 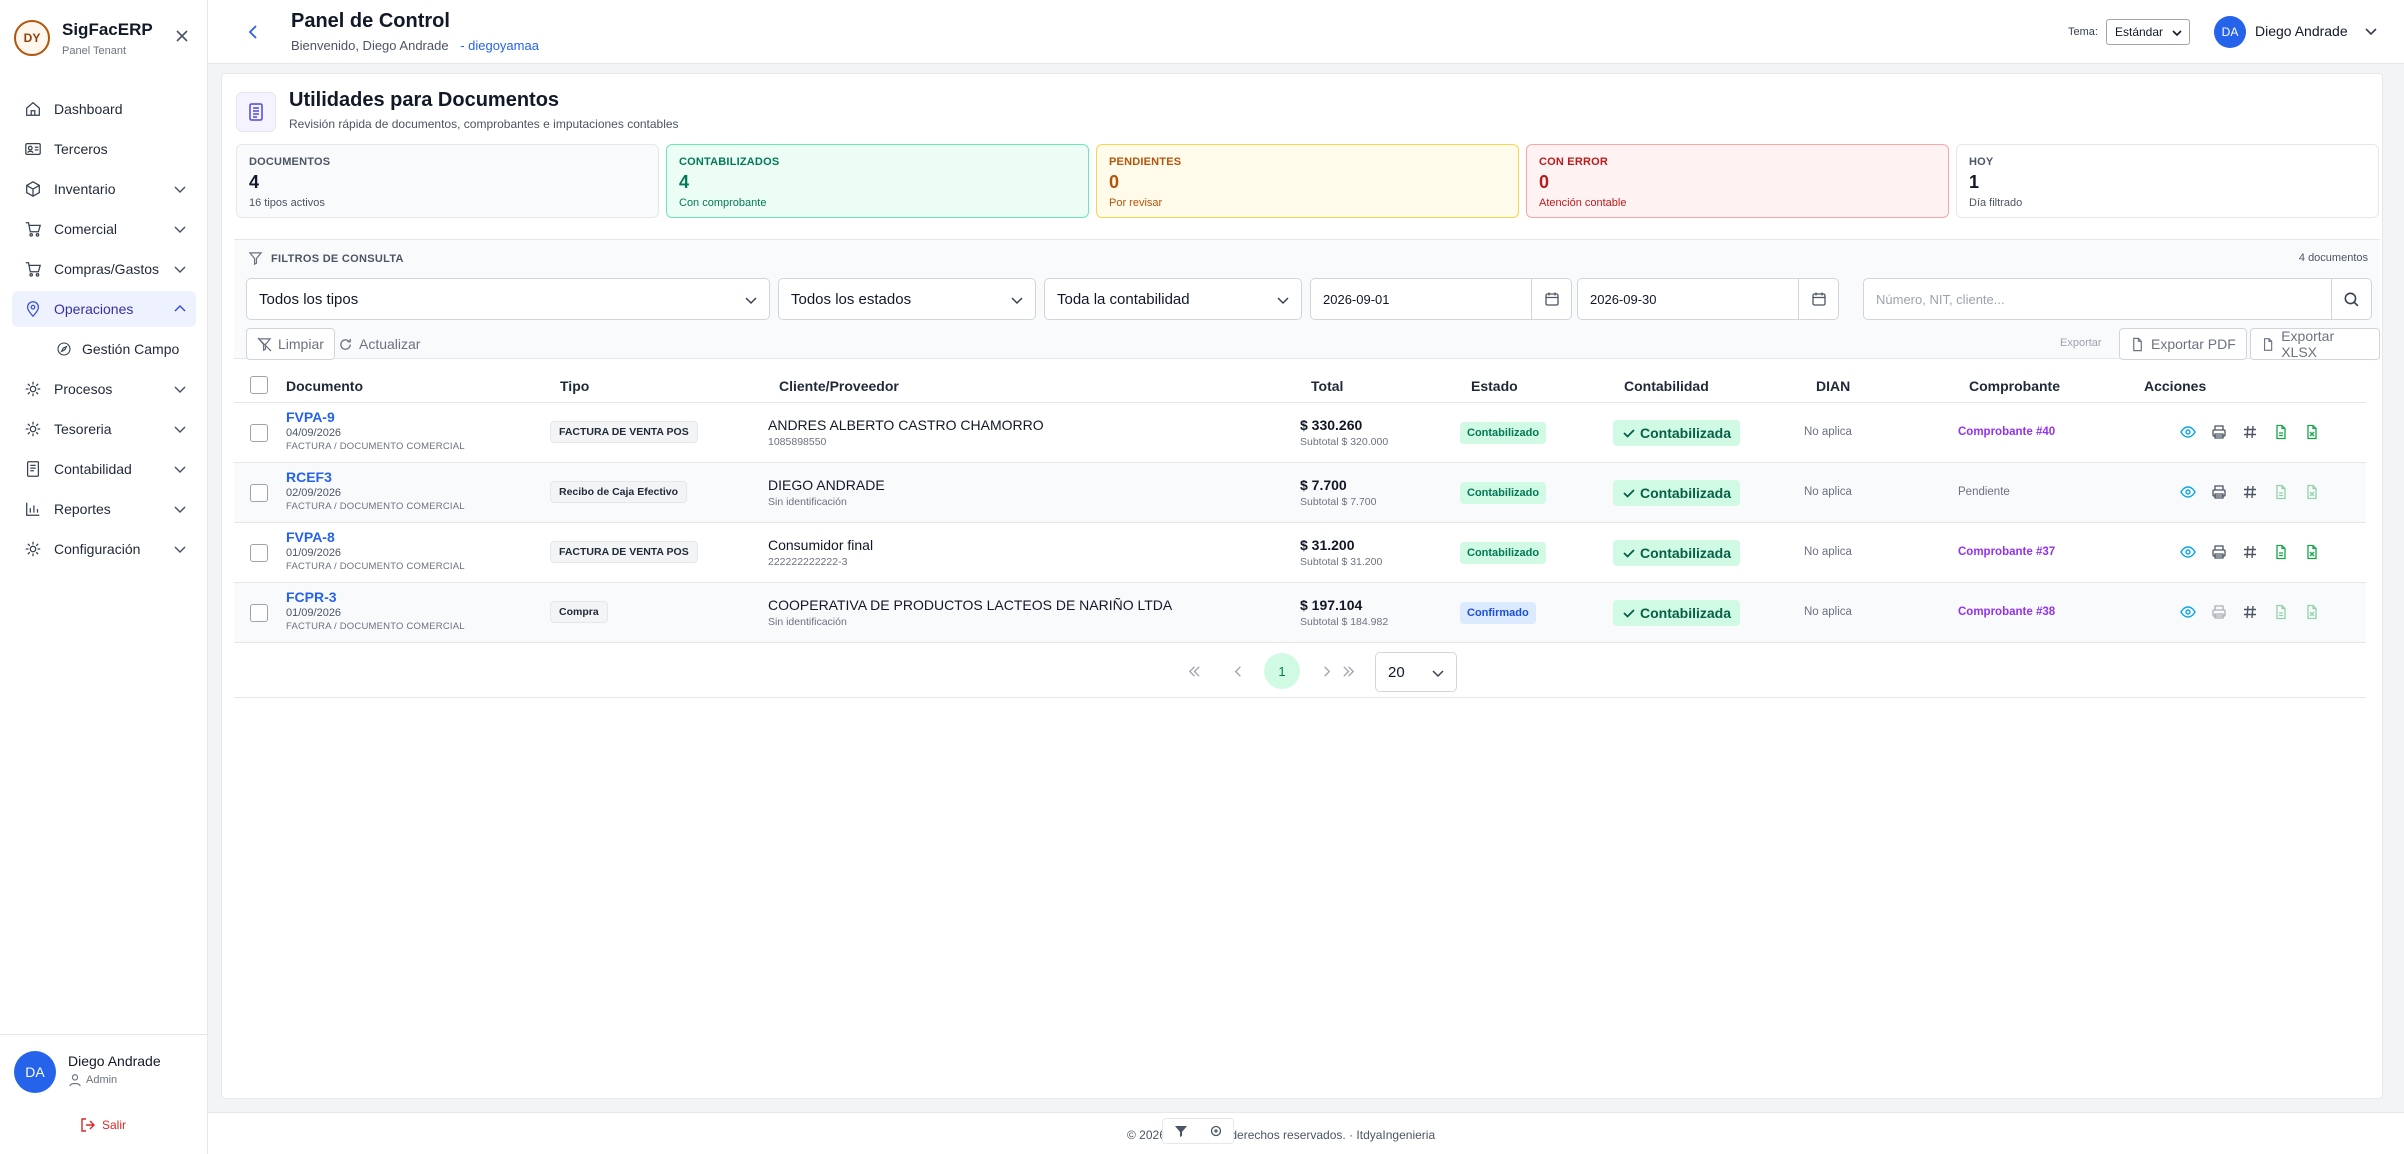 What do you see at coordinates (254, 32) in the screenshot?
I see `back-icon` at bounding box center [254, 32].